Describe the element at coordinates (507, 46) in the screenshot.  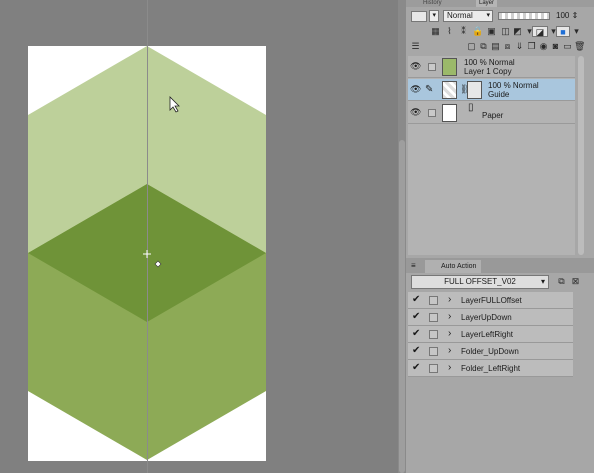
I see `merge-icon: ⧈` at that location.